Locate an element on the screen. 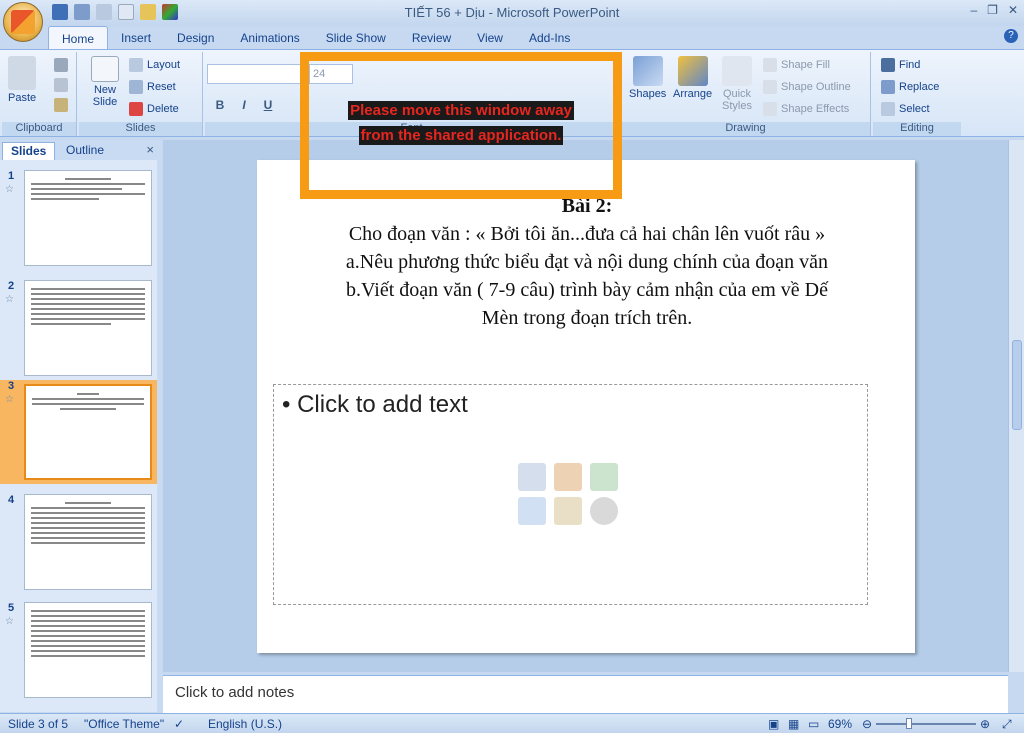 The image size is (1024, 733). shape-effects-button: Shape Effects is located at coordinates (806, 109).